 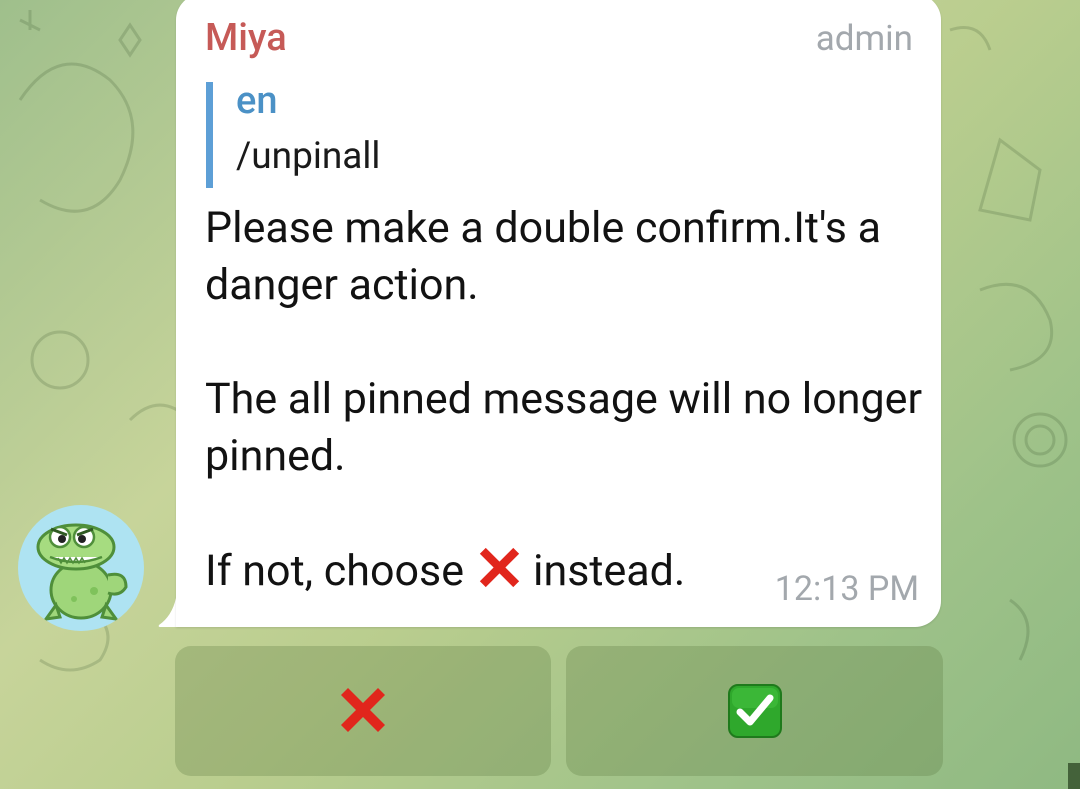 I want to click on last-line-after: instead., so click(x=609, y=571).